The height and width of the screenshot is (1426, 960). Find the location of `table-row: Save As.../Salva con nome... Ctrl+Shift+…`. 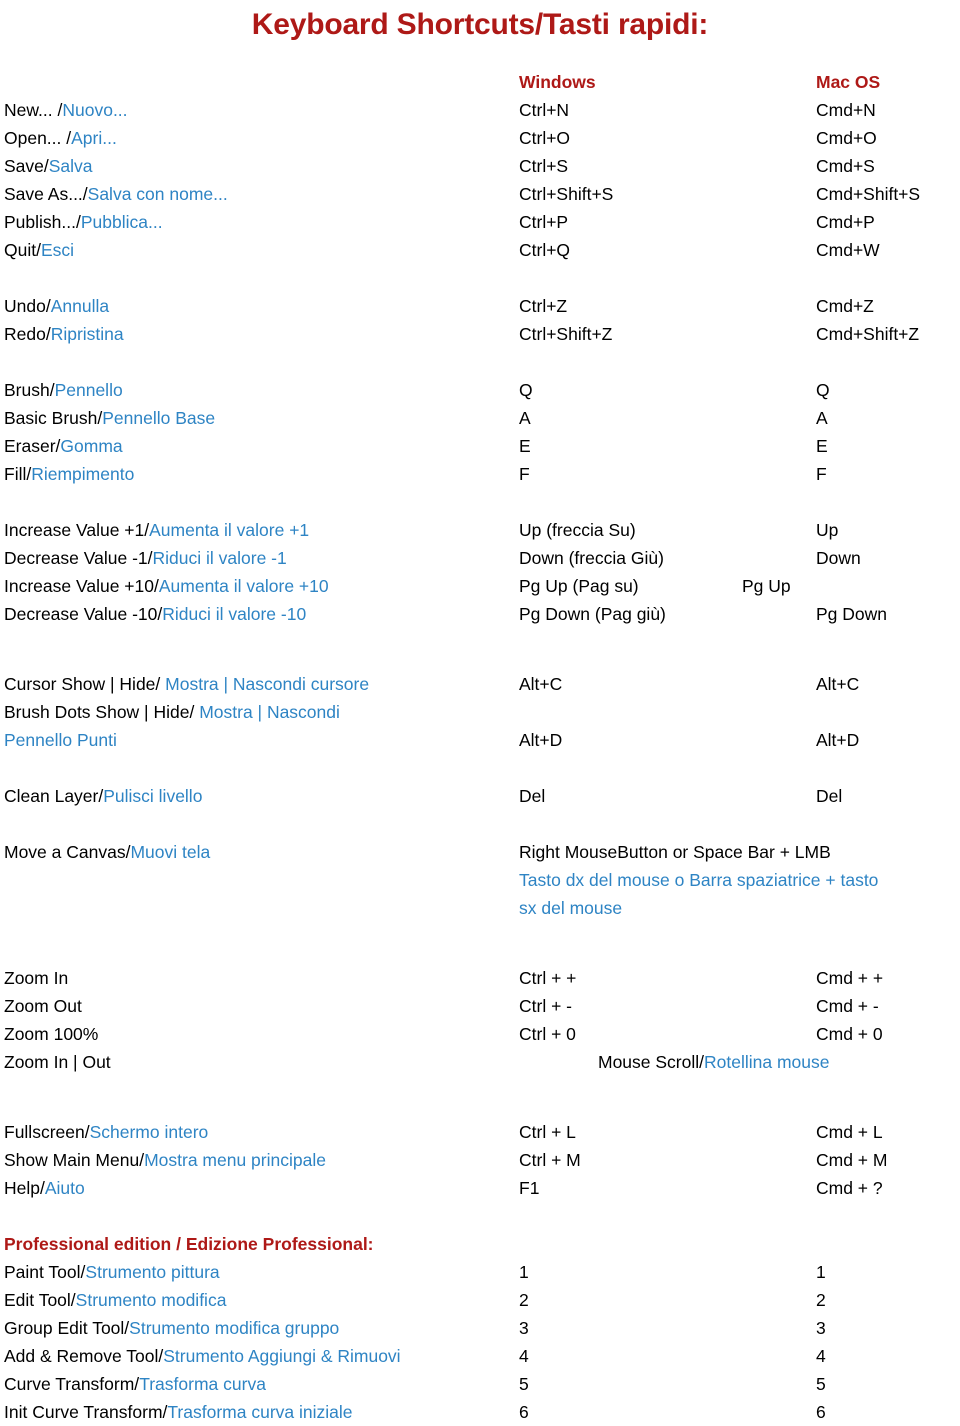

table-row: Save As.../Salva con nome... Ctrl+Shift+… is located at coordinates (480, 194).